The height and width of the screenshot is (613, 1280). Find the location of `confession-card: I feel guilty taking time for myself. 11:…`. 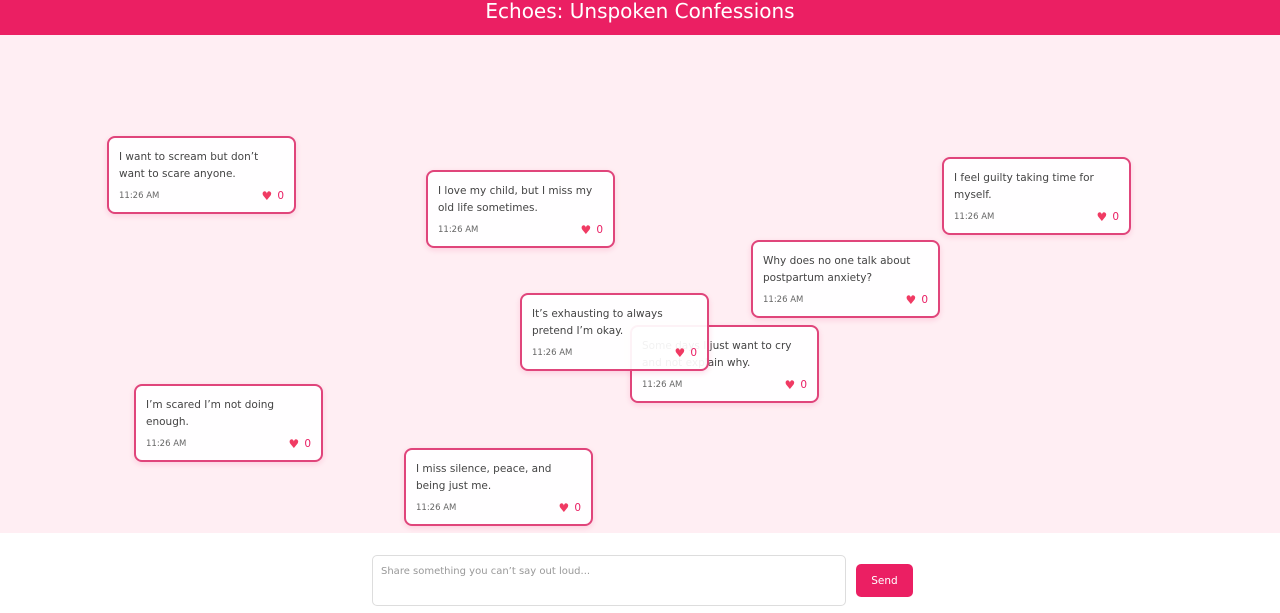

confession-card: I feel guilty taking time for myself. 11:… is located at coordinates (1036, 196).